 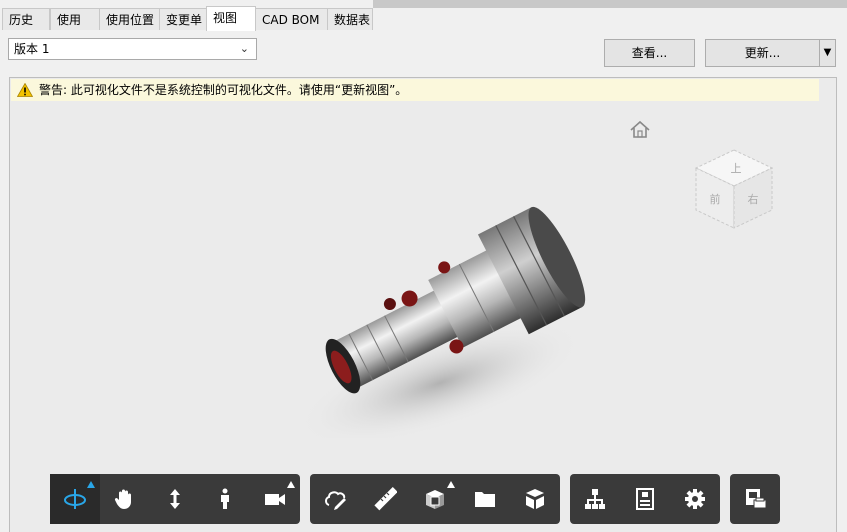 What do you see at coordinates (350, 19) in the screenshot?
I see `tab-datasheet: 数据表` at bounding box center [350, 19].